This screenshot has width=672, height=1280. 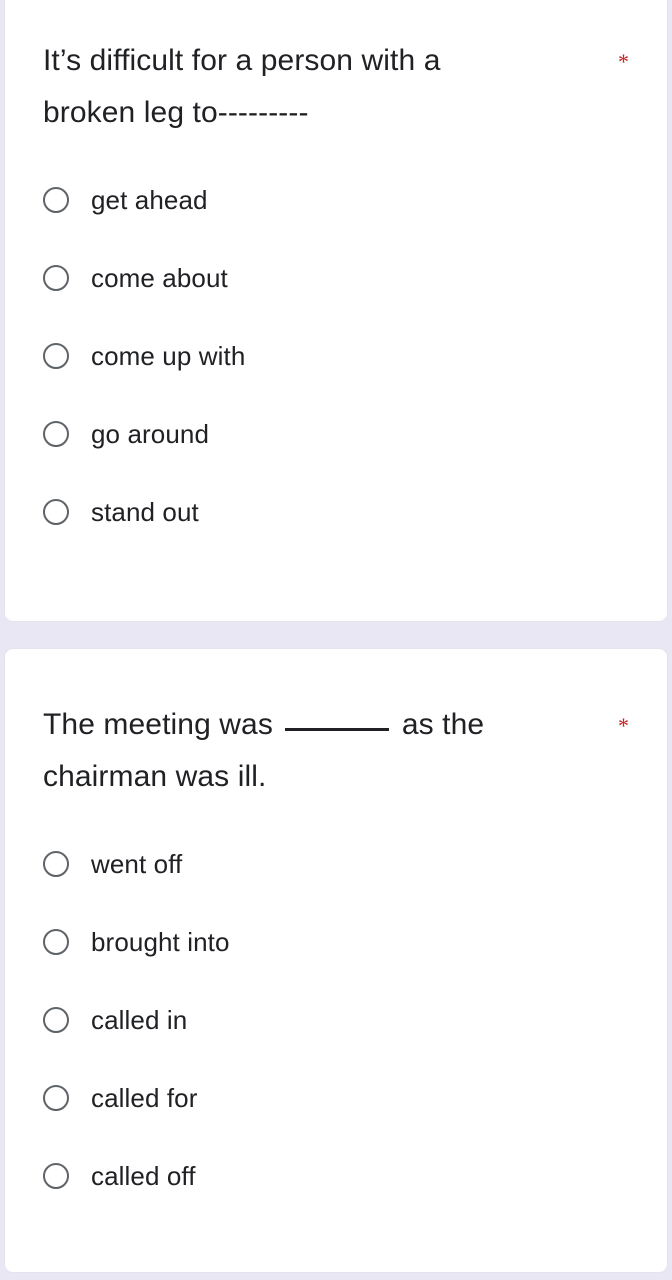 I want to click on question-2-title-line-2: chairman was ill., so click(x=155, y=776).